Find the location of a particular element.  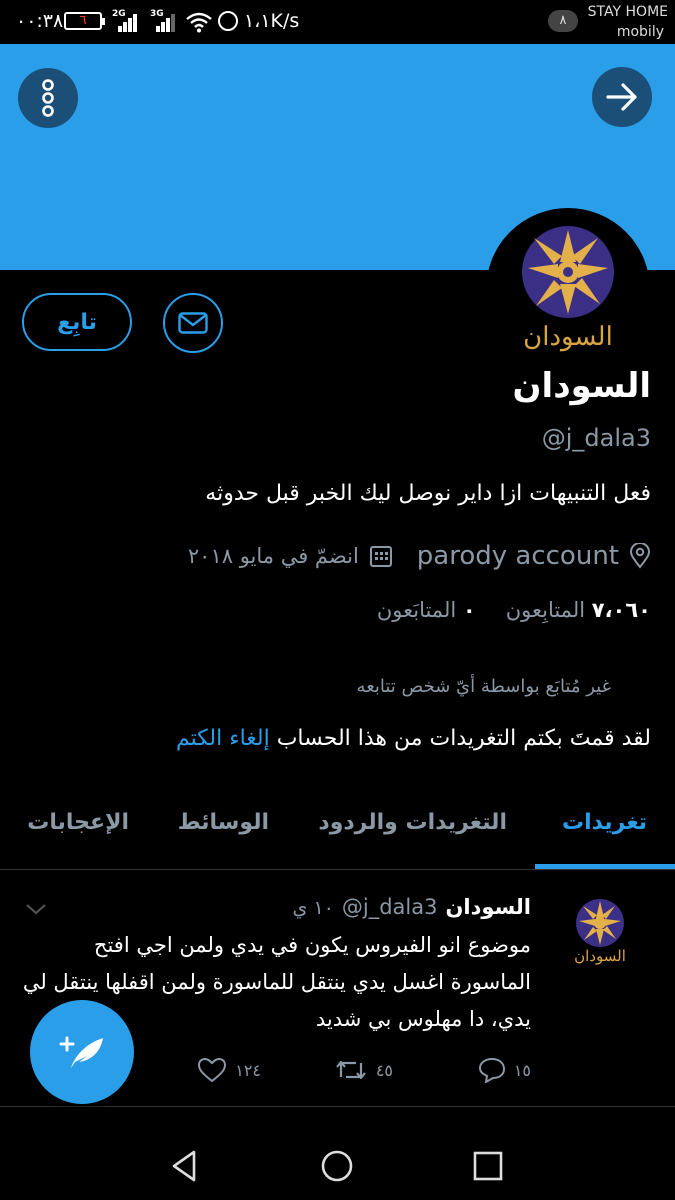

tweet-author-handle: @j_dala3 is located at coordinates (389, 907).